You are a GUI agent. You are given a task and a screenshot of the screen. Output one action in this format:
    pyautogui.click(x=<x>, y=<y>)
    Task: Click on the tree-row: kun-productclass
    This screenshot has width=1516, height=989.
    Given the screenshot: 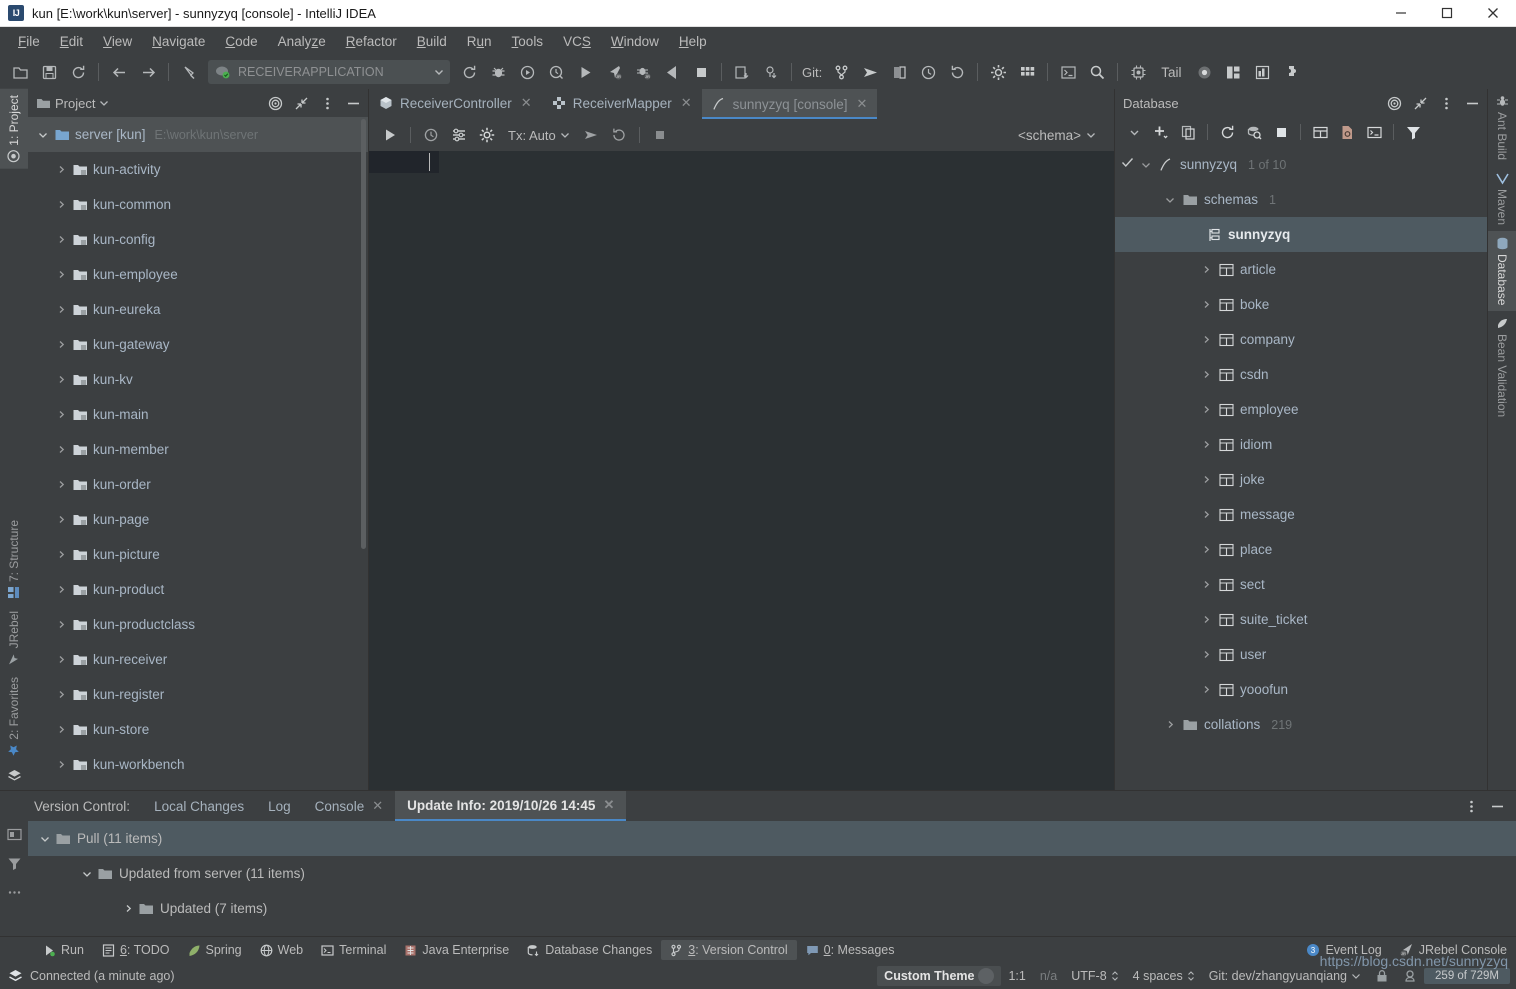 What is the action you would take?
    pyautogui.click(x=198, y=624)
    